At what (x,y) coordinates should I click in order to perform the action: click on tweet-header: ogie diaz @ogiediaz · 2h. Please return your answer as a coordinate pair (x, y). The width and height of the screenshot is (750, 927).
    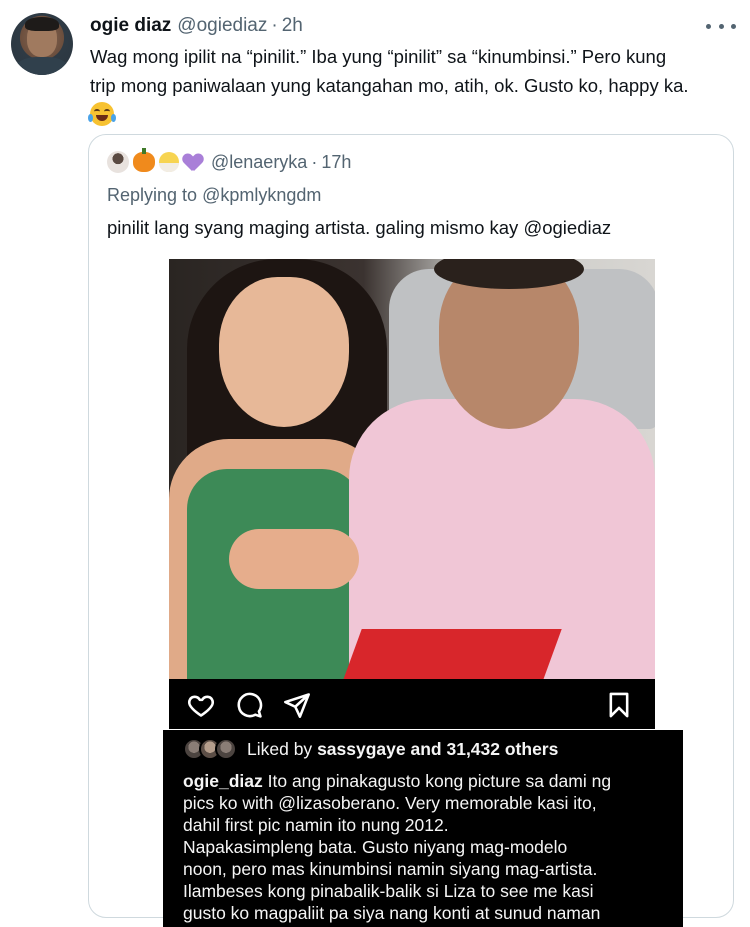
    Looking at the image, I should click on (196, 26).